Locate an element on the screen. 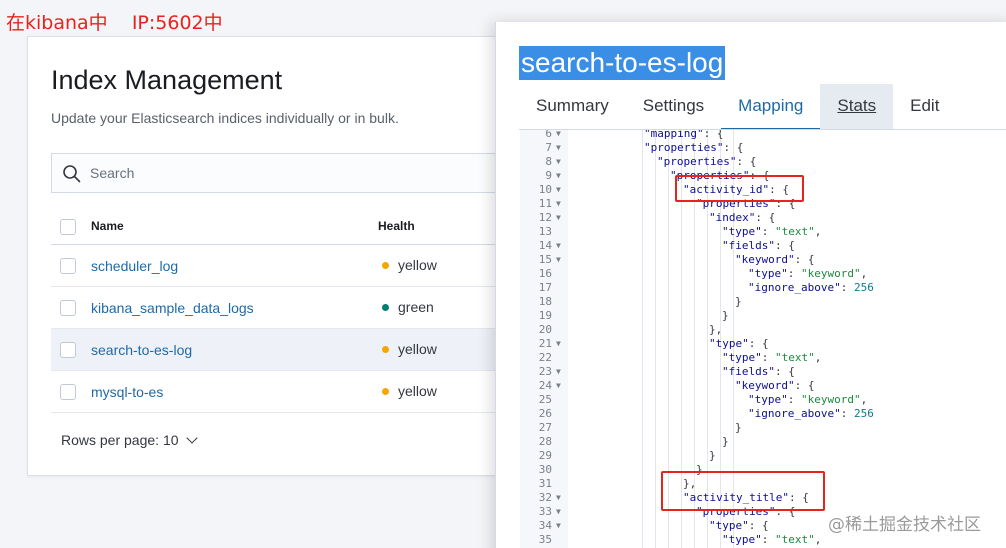 This screenshot has height=548, width=1006. code-line: 26 "ignore_above": 256 is located at coordinates (763, 414).